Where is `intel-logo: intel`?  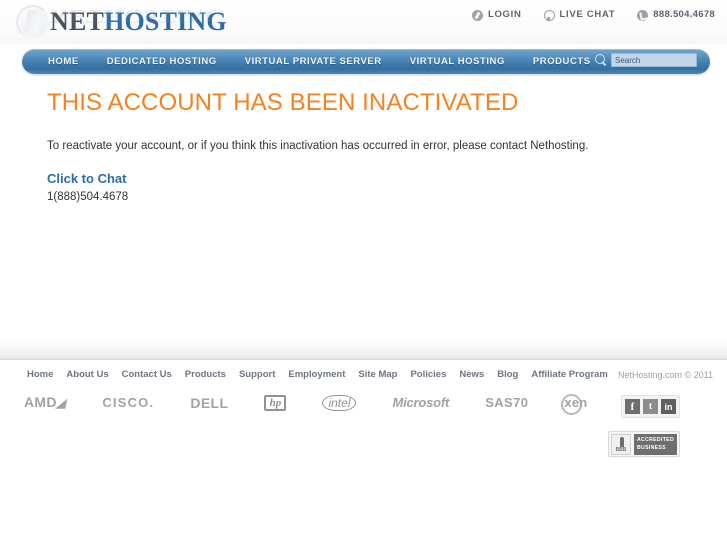 intel-logo: intel is located at coordinates (339, 402).